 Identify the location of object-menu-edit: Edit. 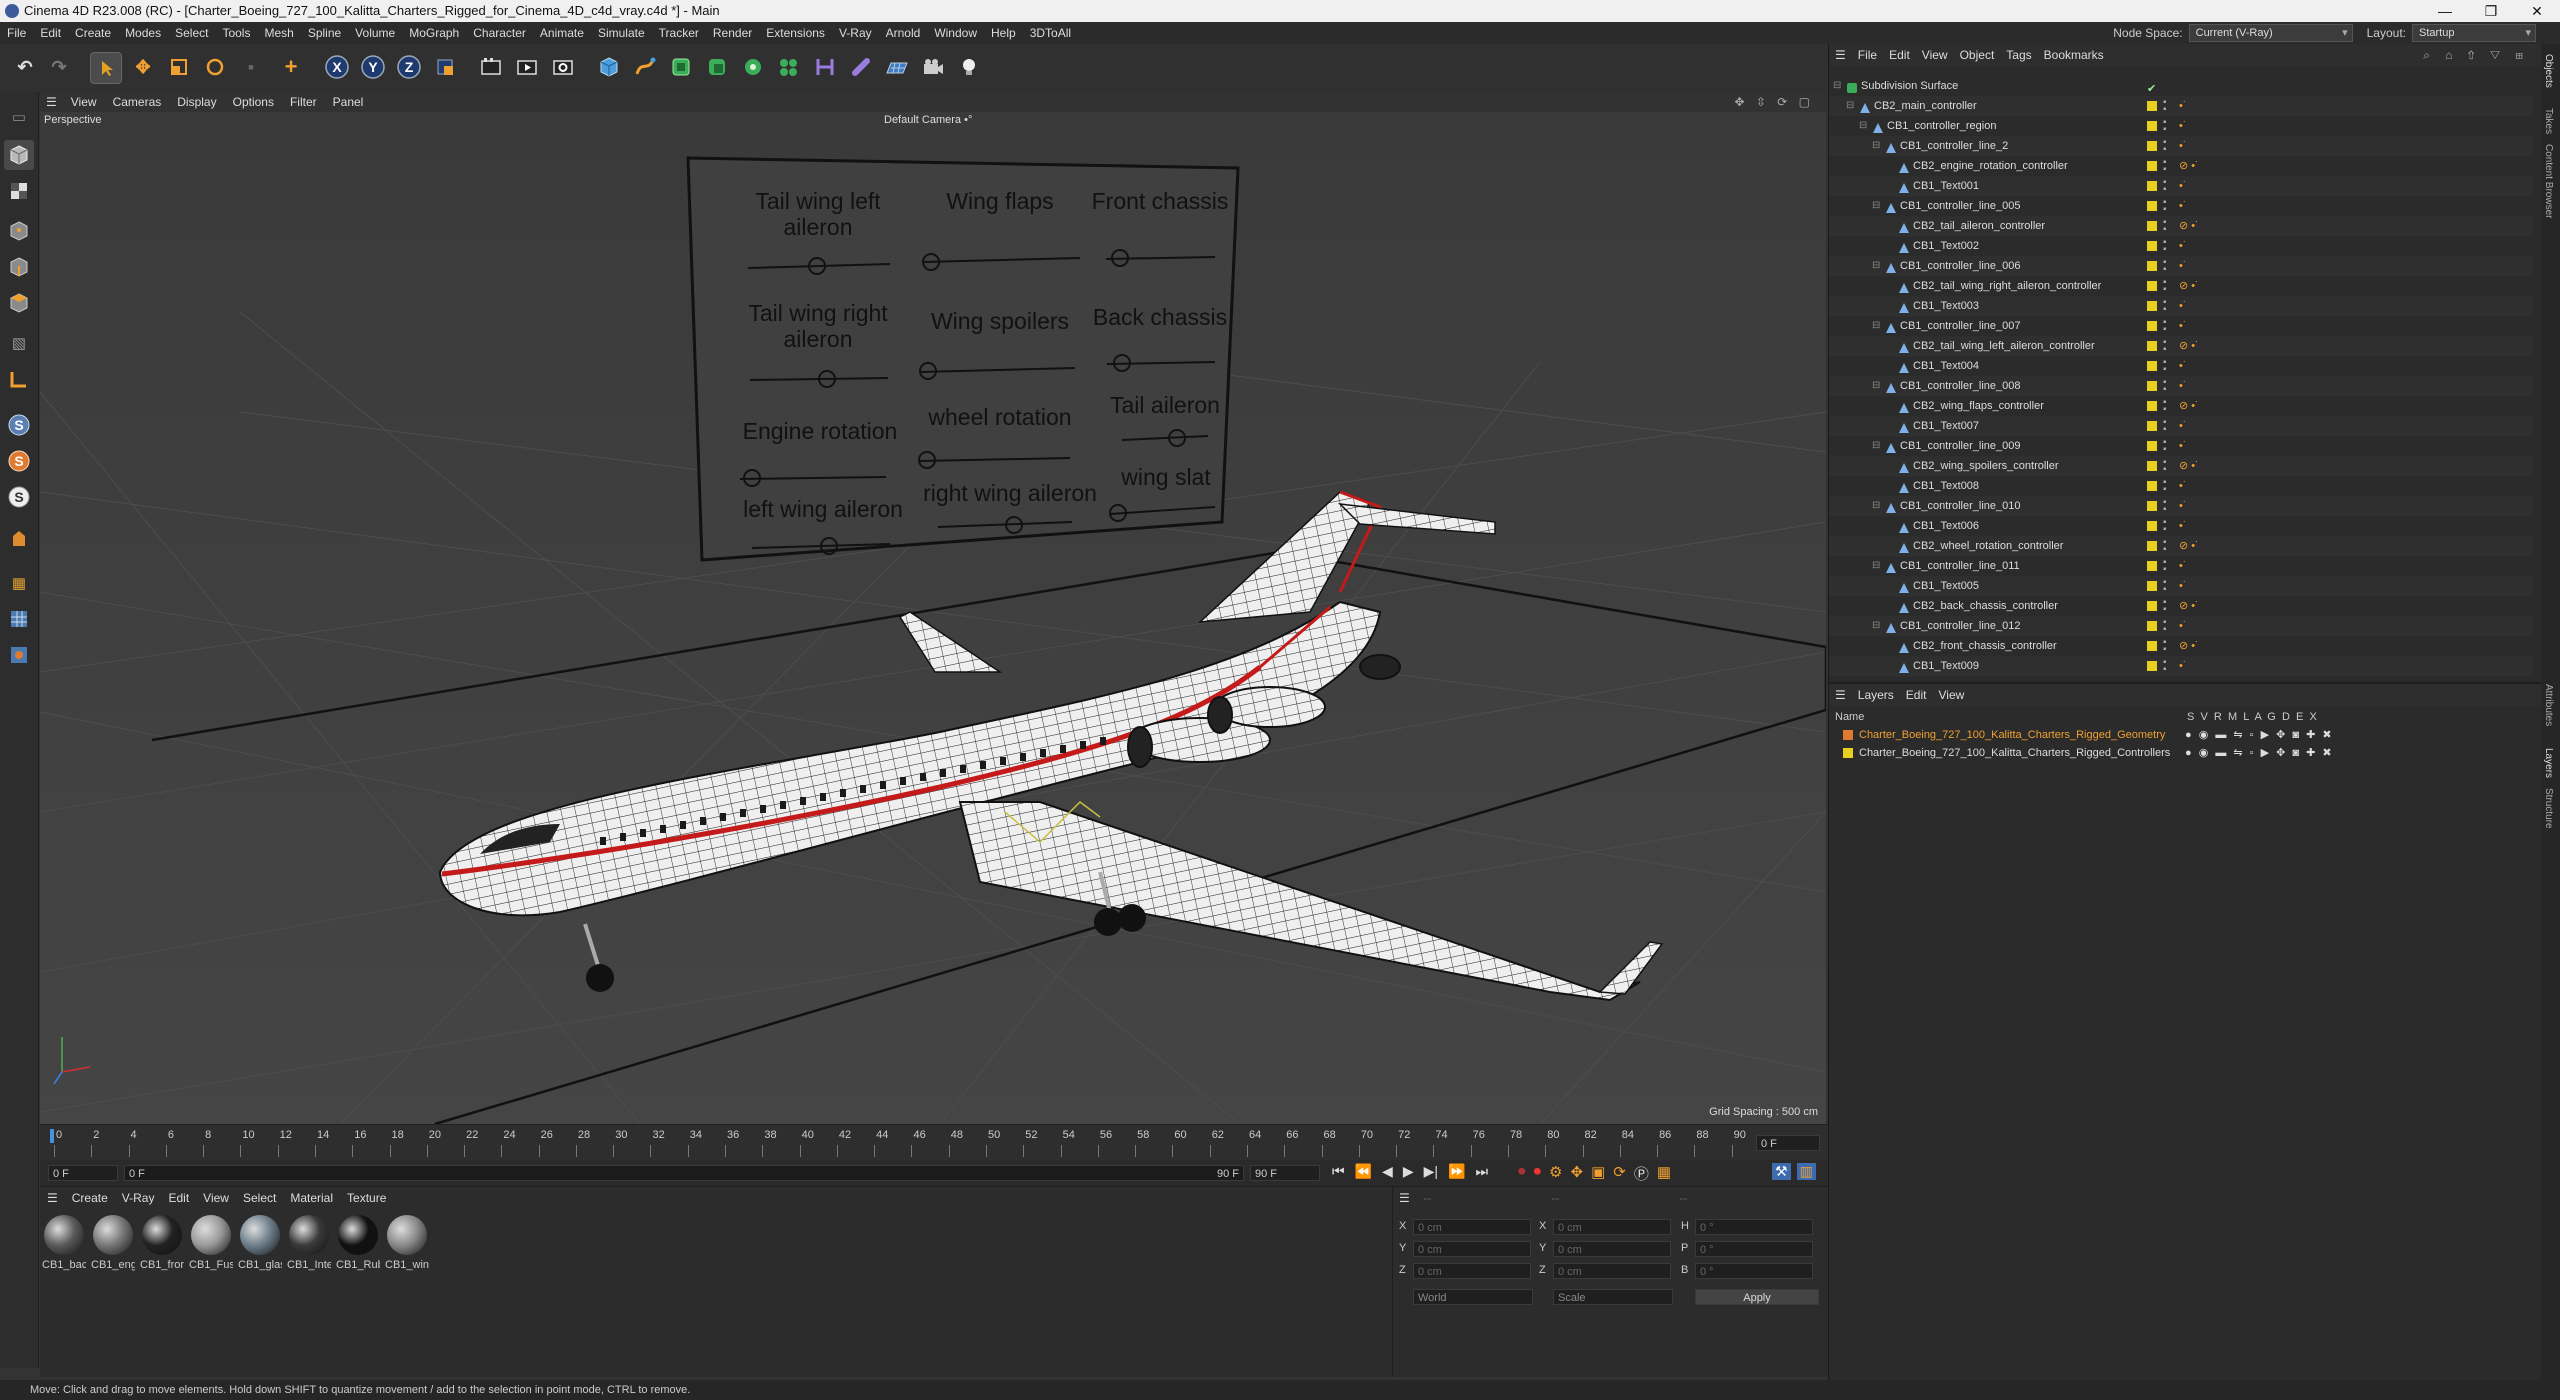
(1899, 55).